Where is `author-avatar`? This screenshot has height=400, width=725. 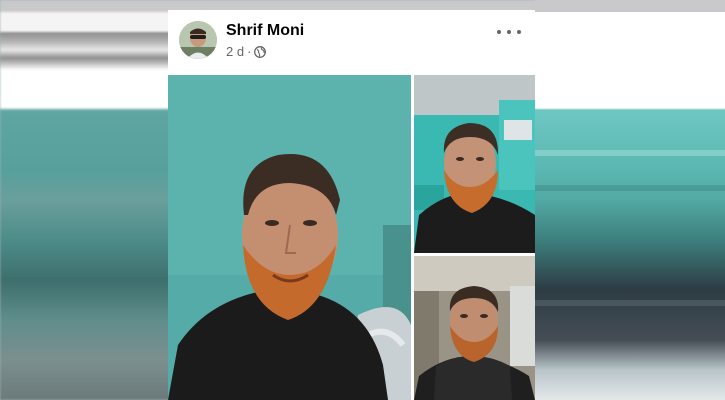 author-avatar is located at coordinates (198, 40).